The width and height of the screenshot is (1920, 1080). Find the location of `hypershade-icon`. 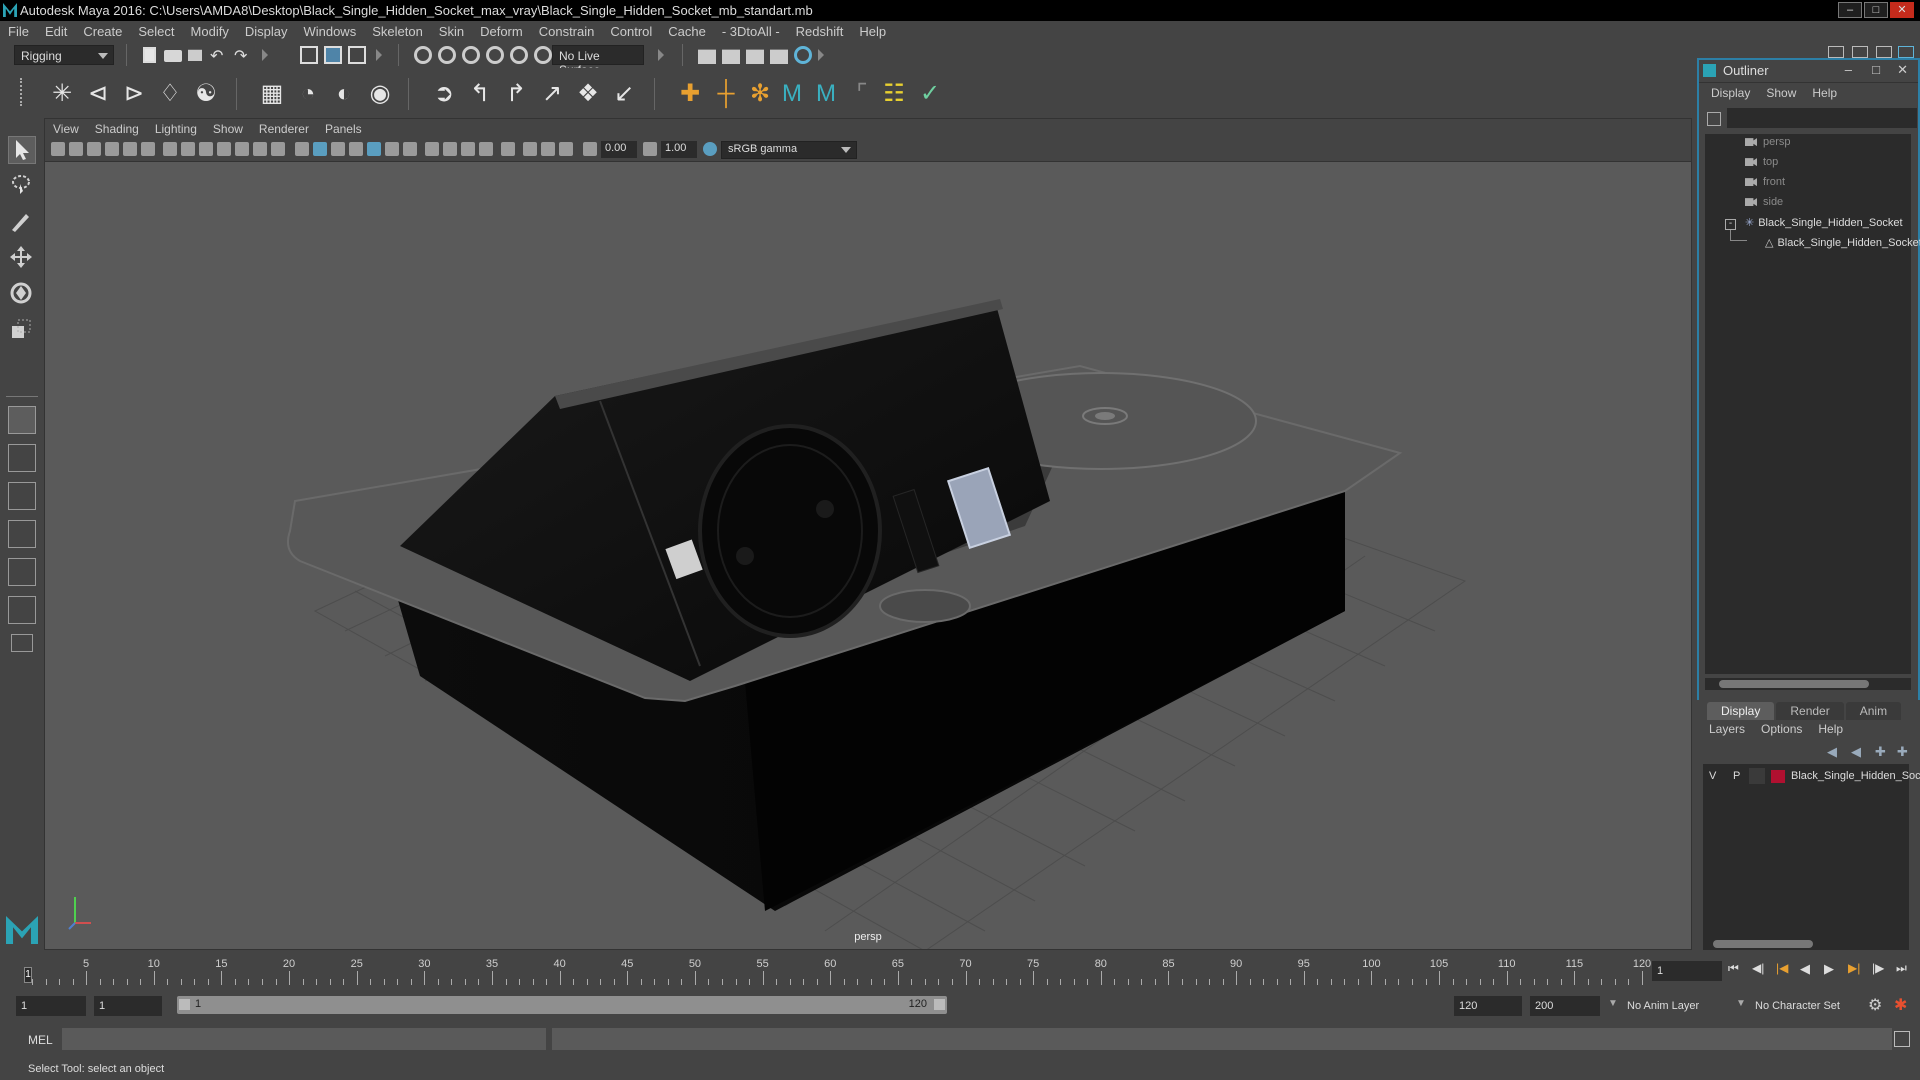

hypershade-icon is located at coordinates (803, 55).